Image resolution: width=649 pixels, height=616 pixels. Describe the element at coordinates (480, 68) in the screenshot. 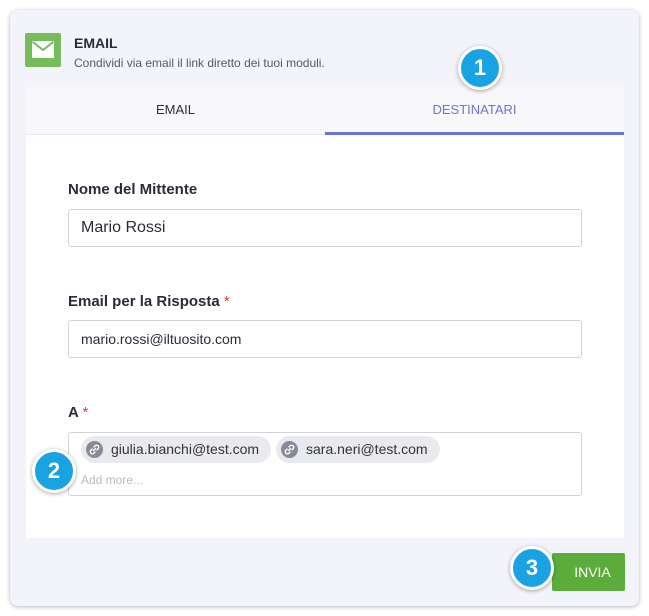

I see `step-badge-1: 1` at that location.